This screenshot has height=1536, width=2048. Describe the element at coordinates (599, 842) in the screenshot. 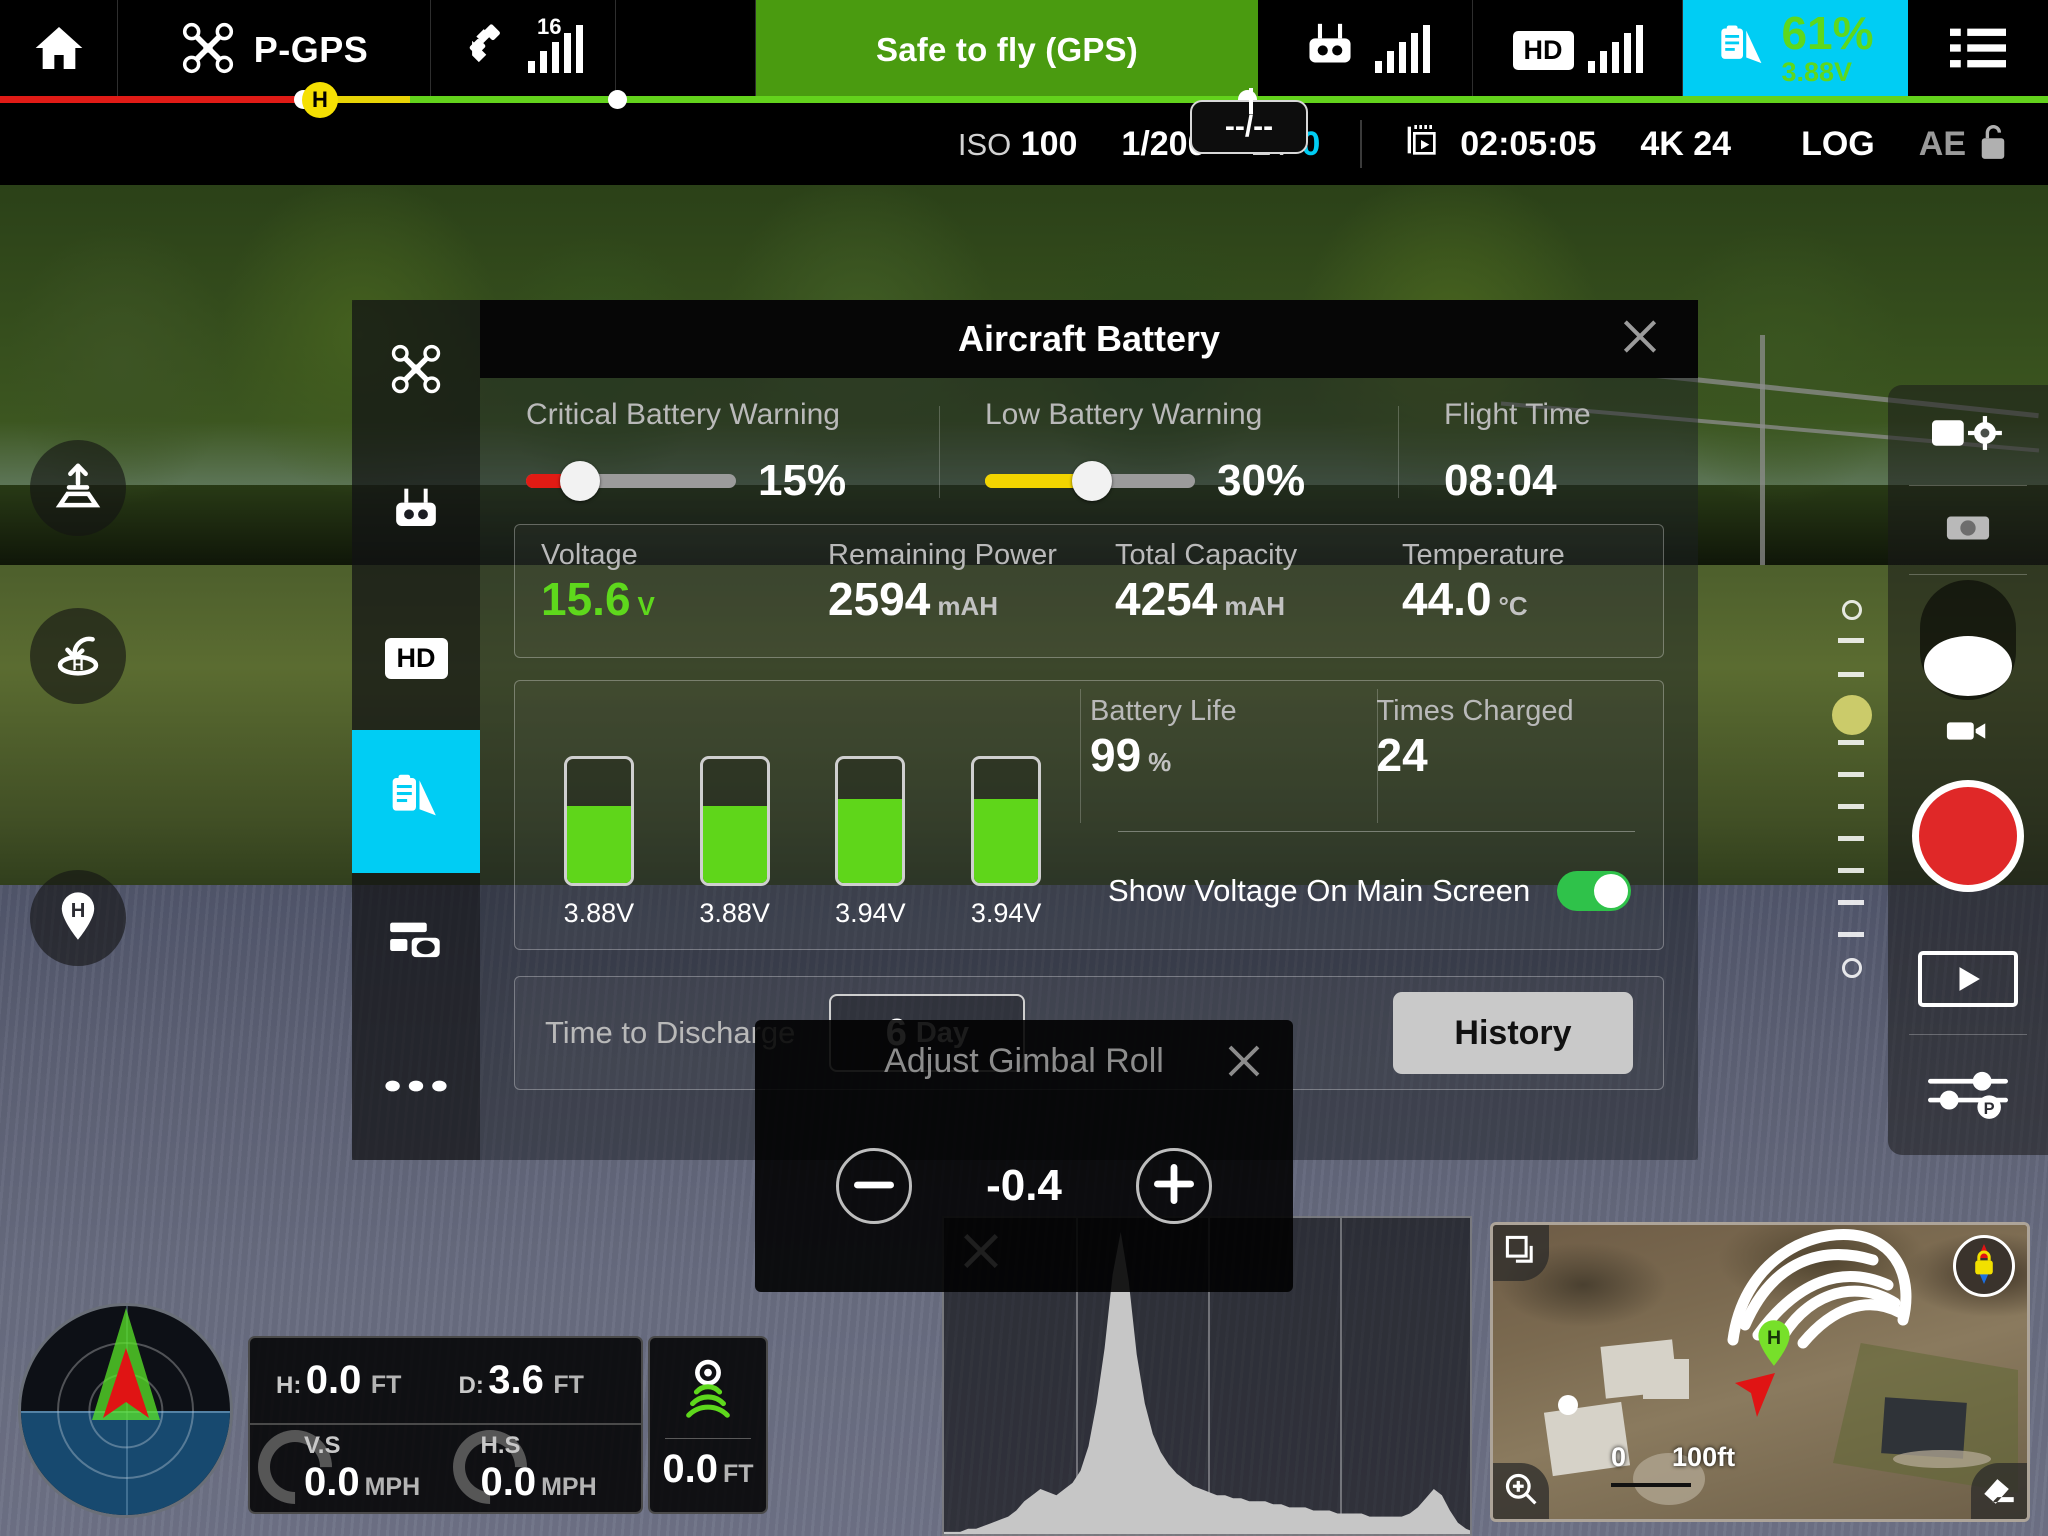

I see `cell-indicator: 3.88V` at that location.